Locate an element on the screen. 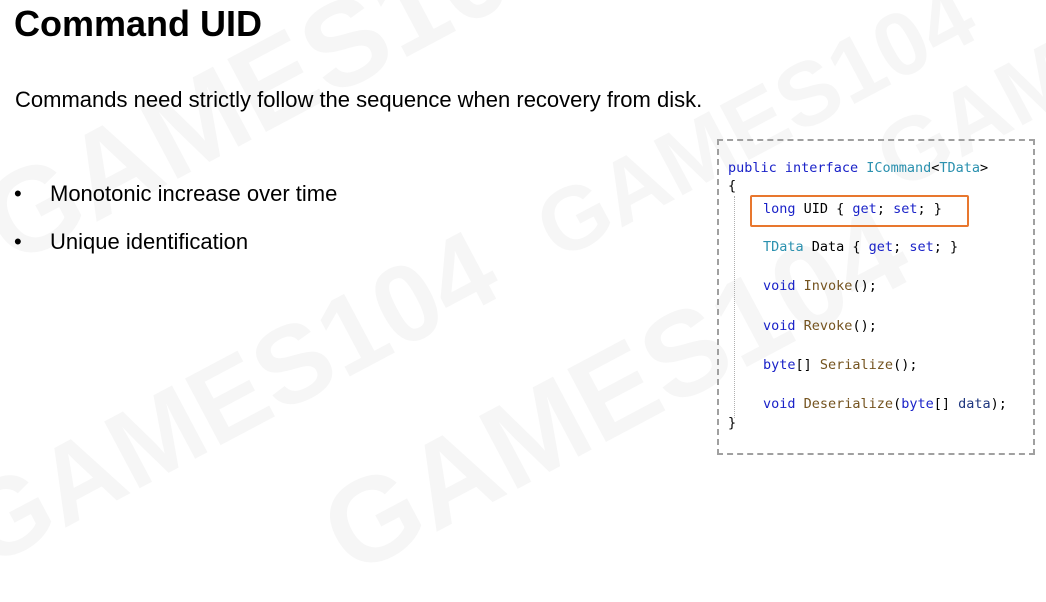 This screenshot has width=1046, height=602. code-open-brace: { is located at coordinates (732, 186).